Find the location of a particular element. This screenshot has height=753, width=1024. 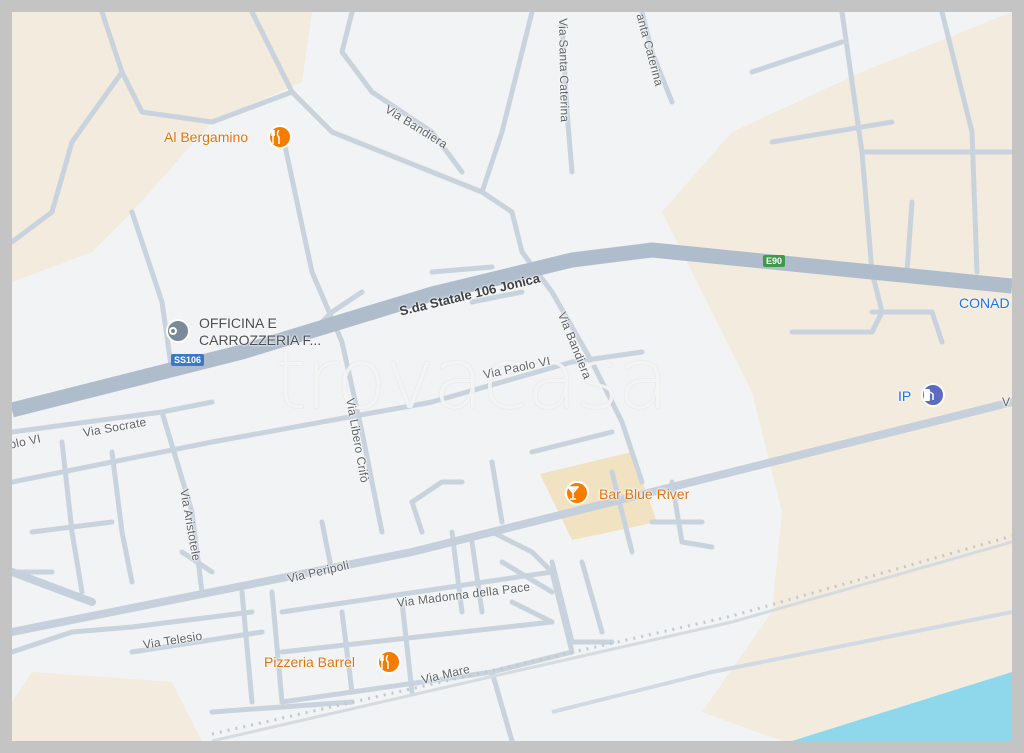

sand-area-nw is located at coordinates (162, 147).